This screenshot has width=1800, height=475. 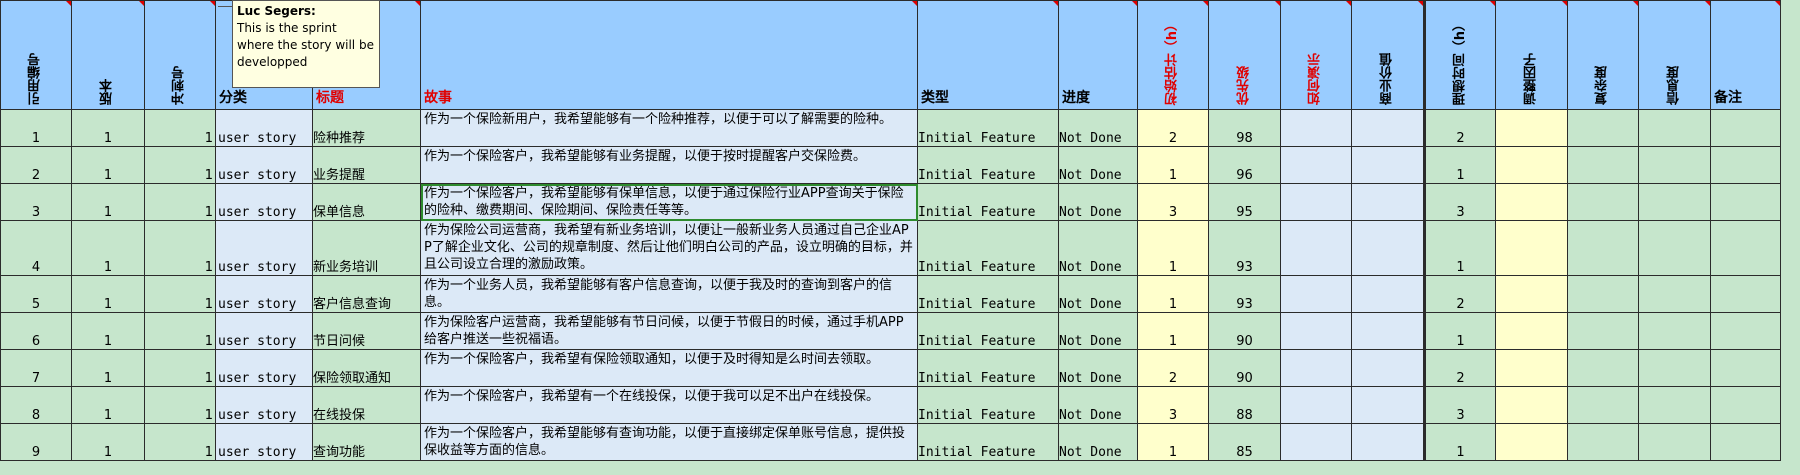 What do you see at coordinates (1244, 442) in the screenshot?
I see `priority-cell: 85` at bounding box center [1244, 442].